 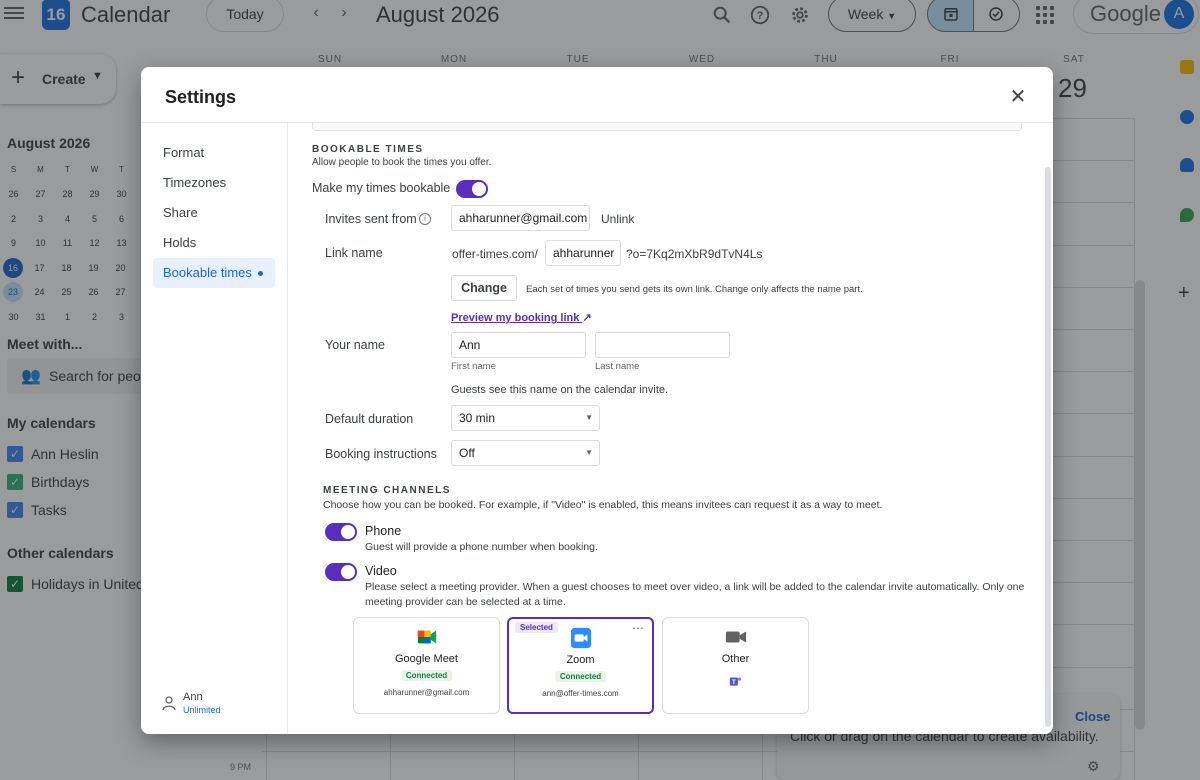 I want to click on link-name-input: ahharunner, so click(x=583, y=253).